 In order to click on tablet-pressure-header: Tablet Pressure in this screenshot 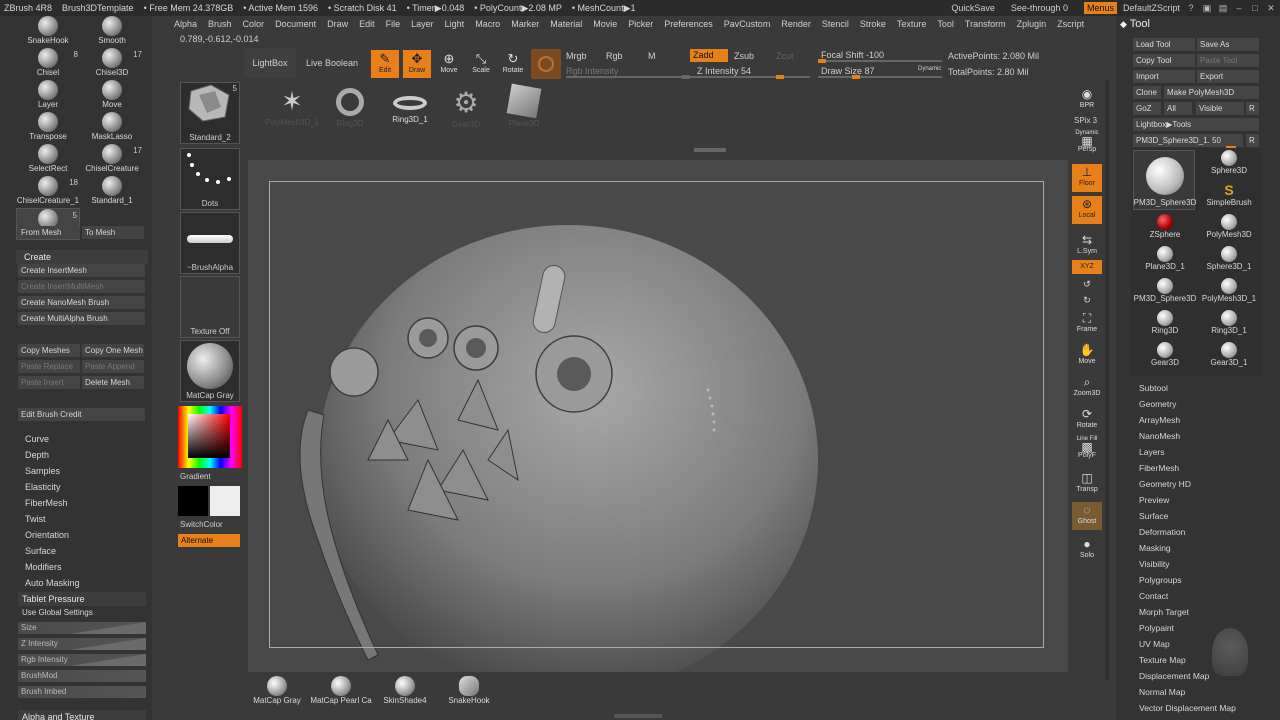, I will do `click(82, 599)`.